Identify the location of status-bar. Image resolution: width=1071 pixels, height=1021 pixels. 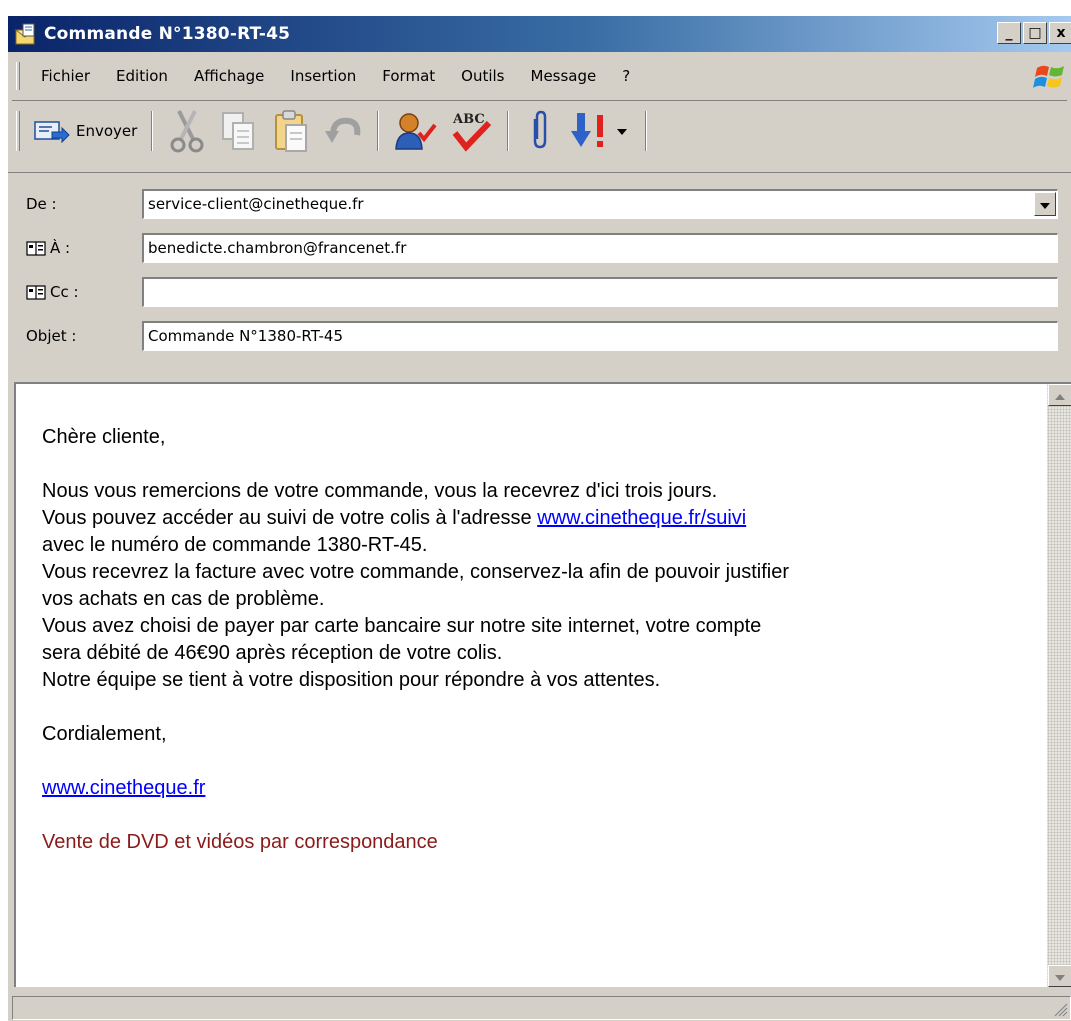
(541, 1008).